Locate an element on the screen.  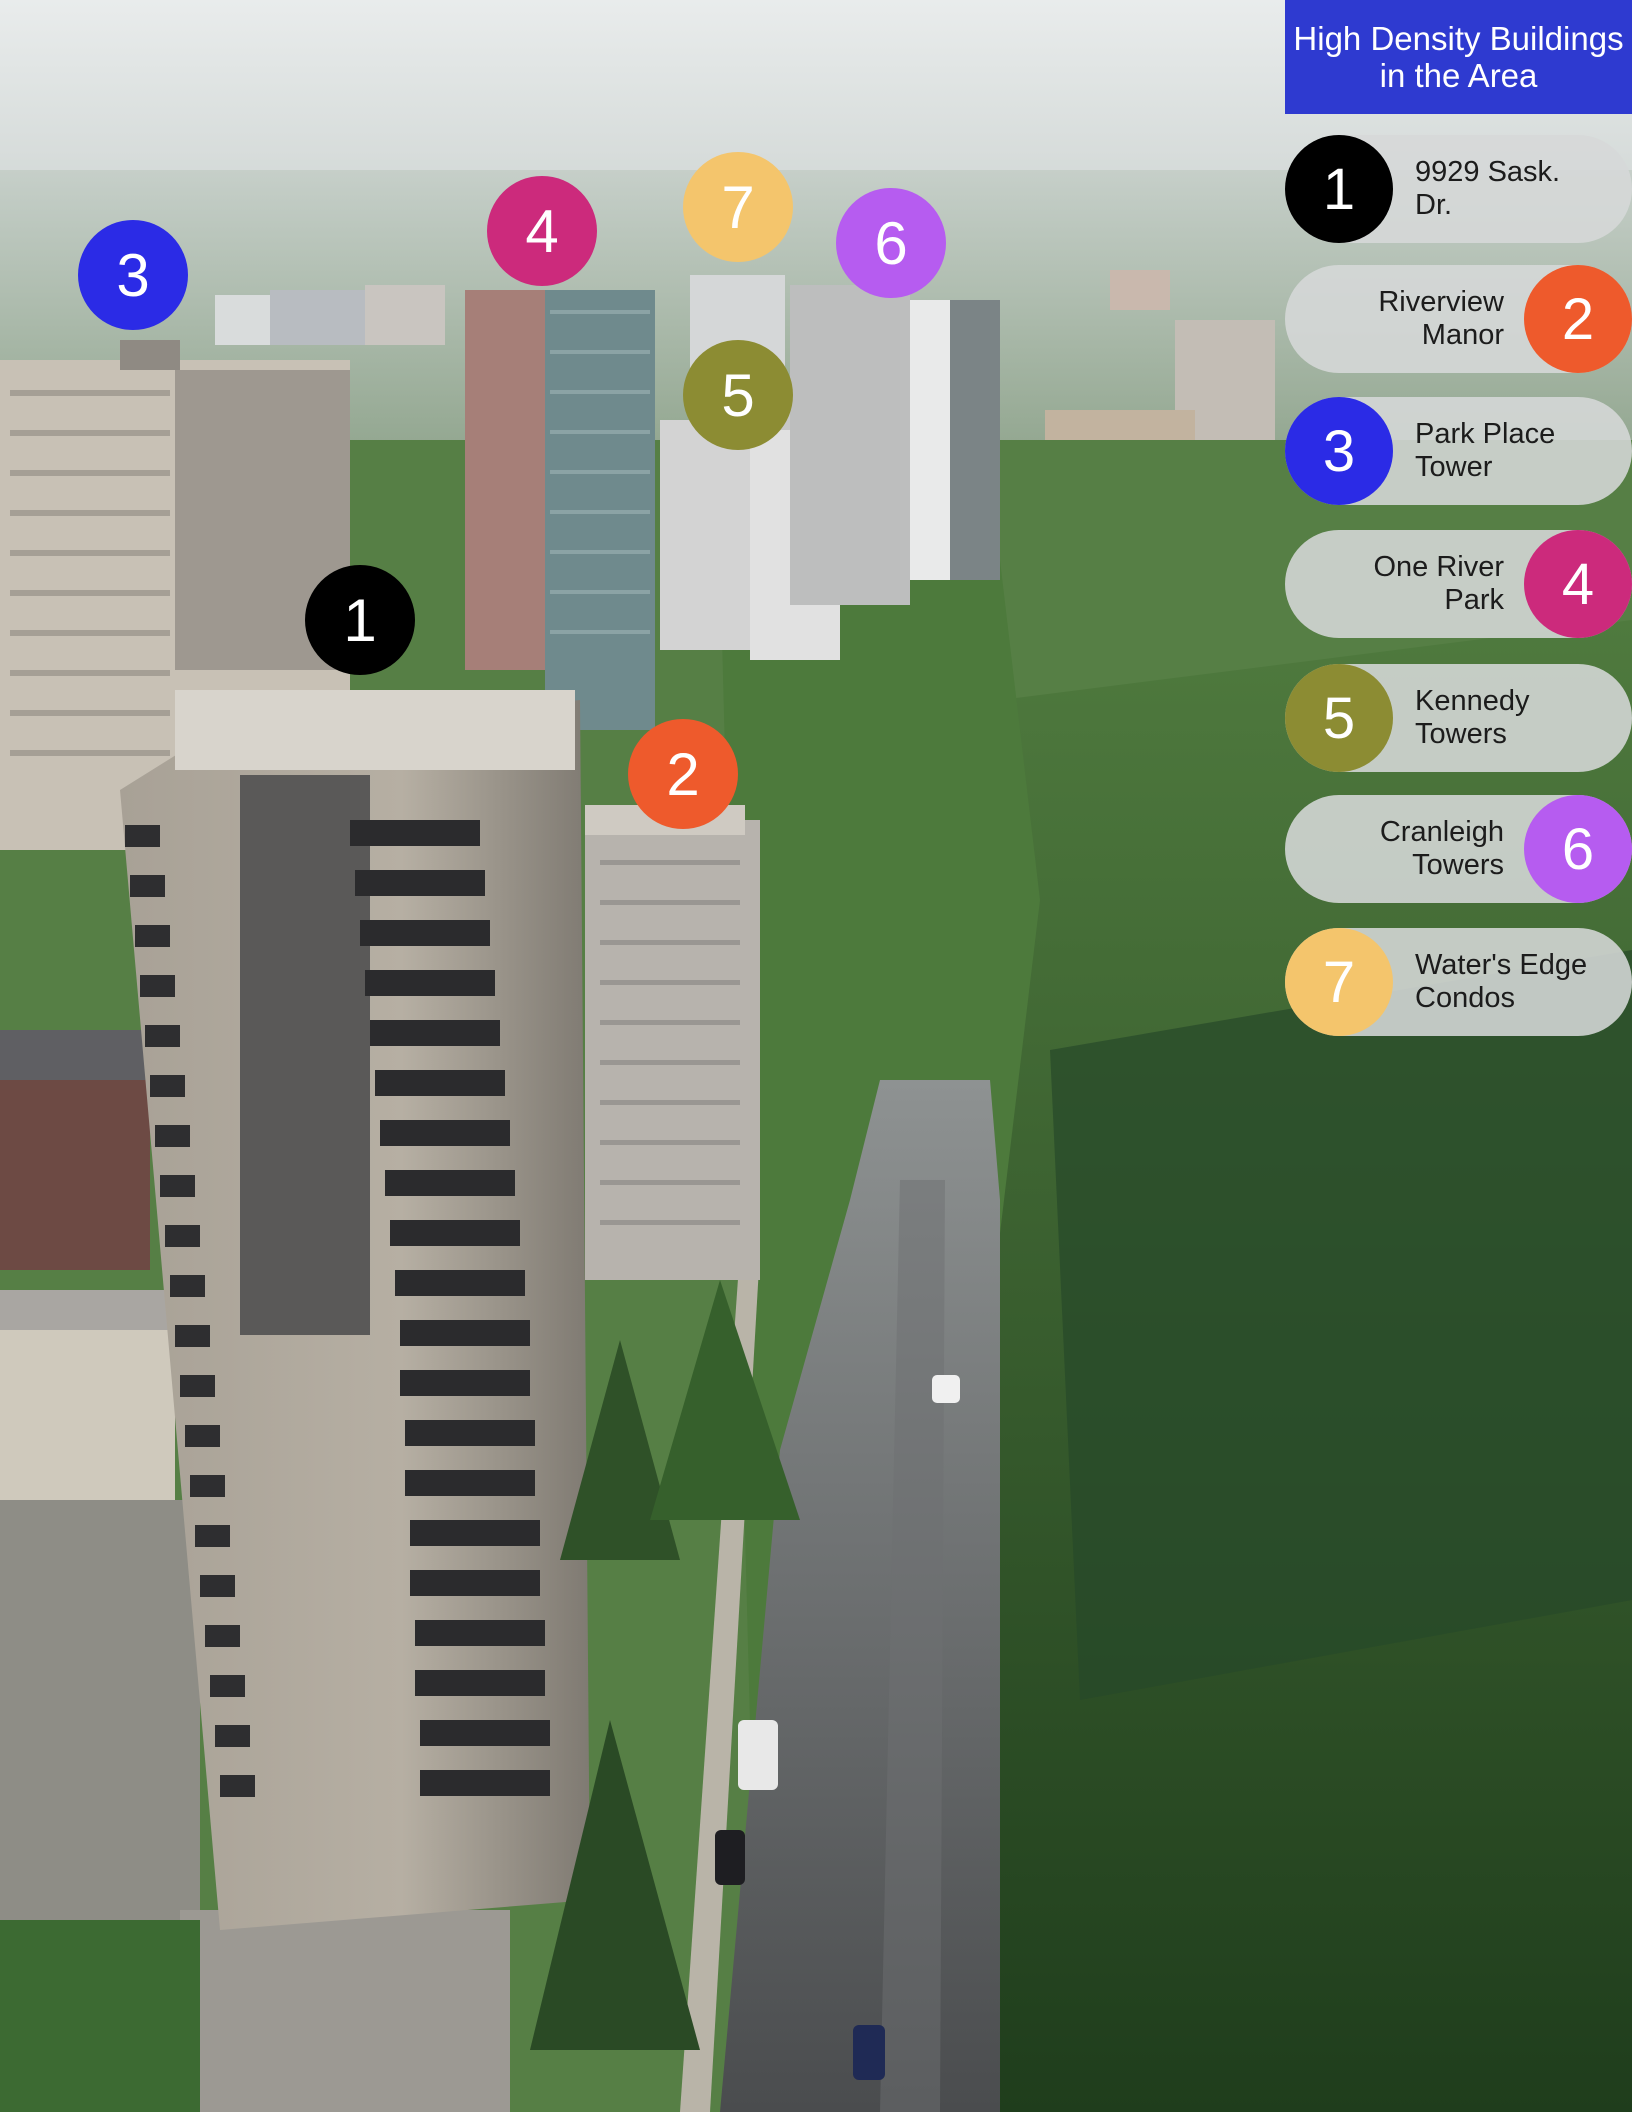
legend-item-1: 1 9929 Sask. Dr. is located at coordinates (1458, 189).